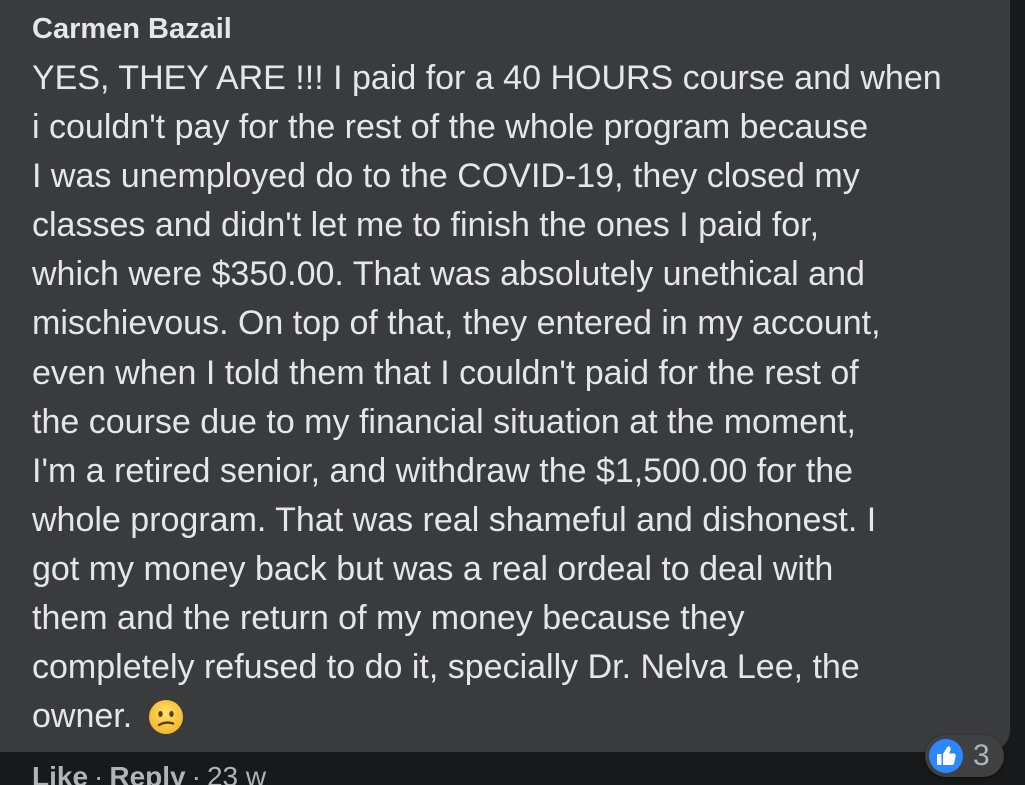 The image size is (1025, 785). I want to click on like-link: Like, so click(60, 773).